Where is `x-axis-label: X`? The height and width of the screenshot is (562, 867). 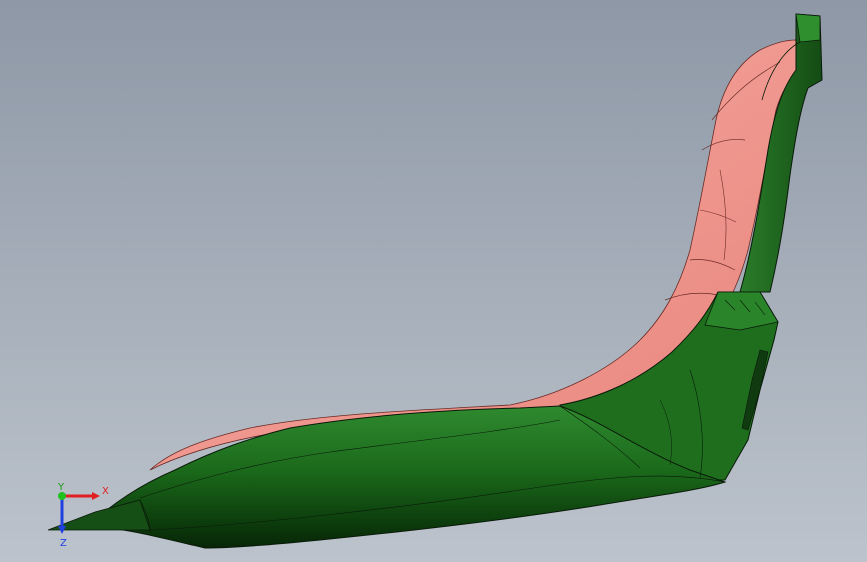
x-axis-label: X is located at coordinates (105, 491).